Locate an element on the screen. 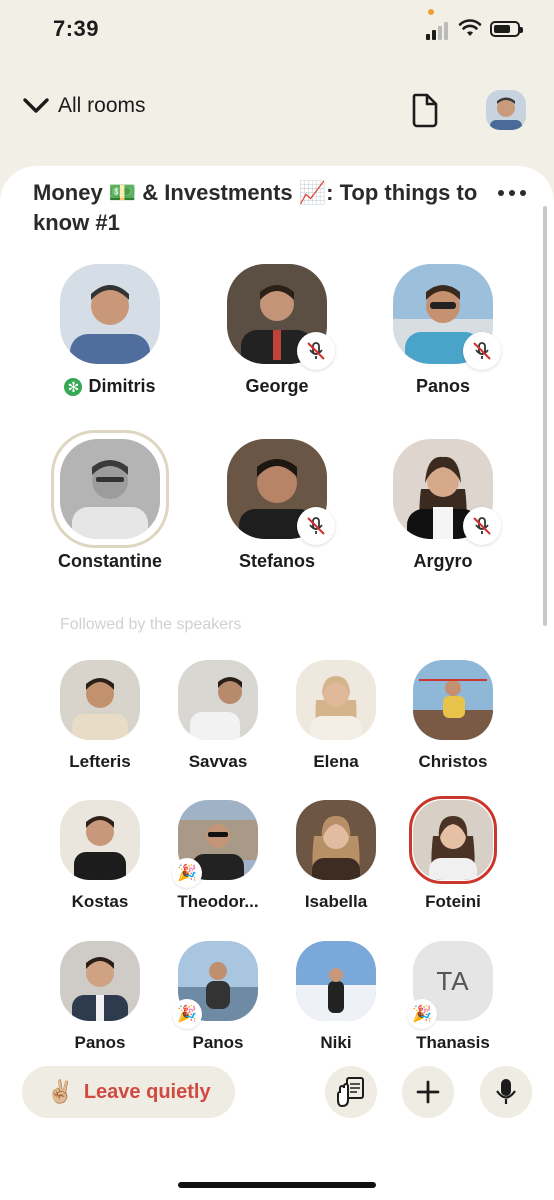 This screenshot has height=1200, width=554. document-icon is located at coordinates (425, 110).